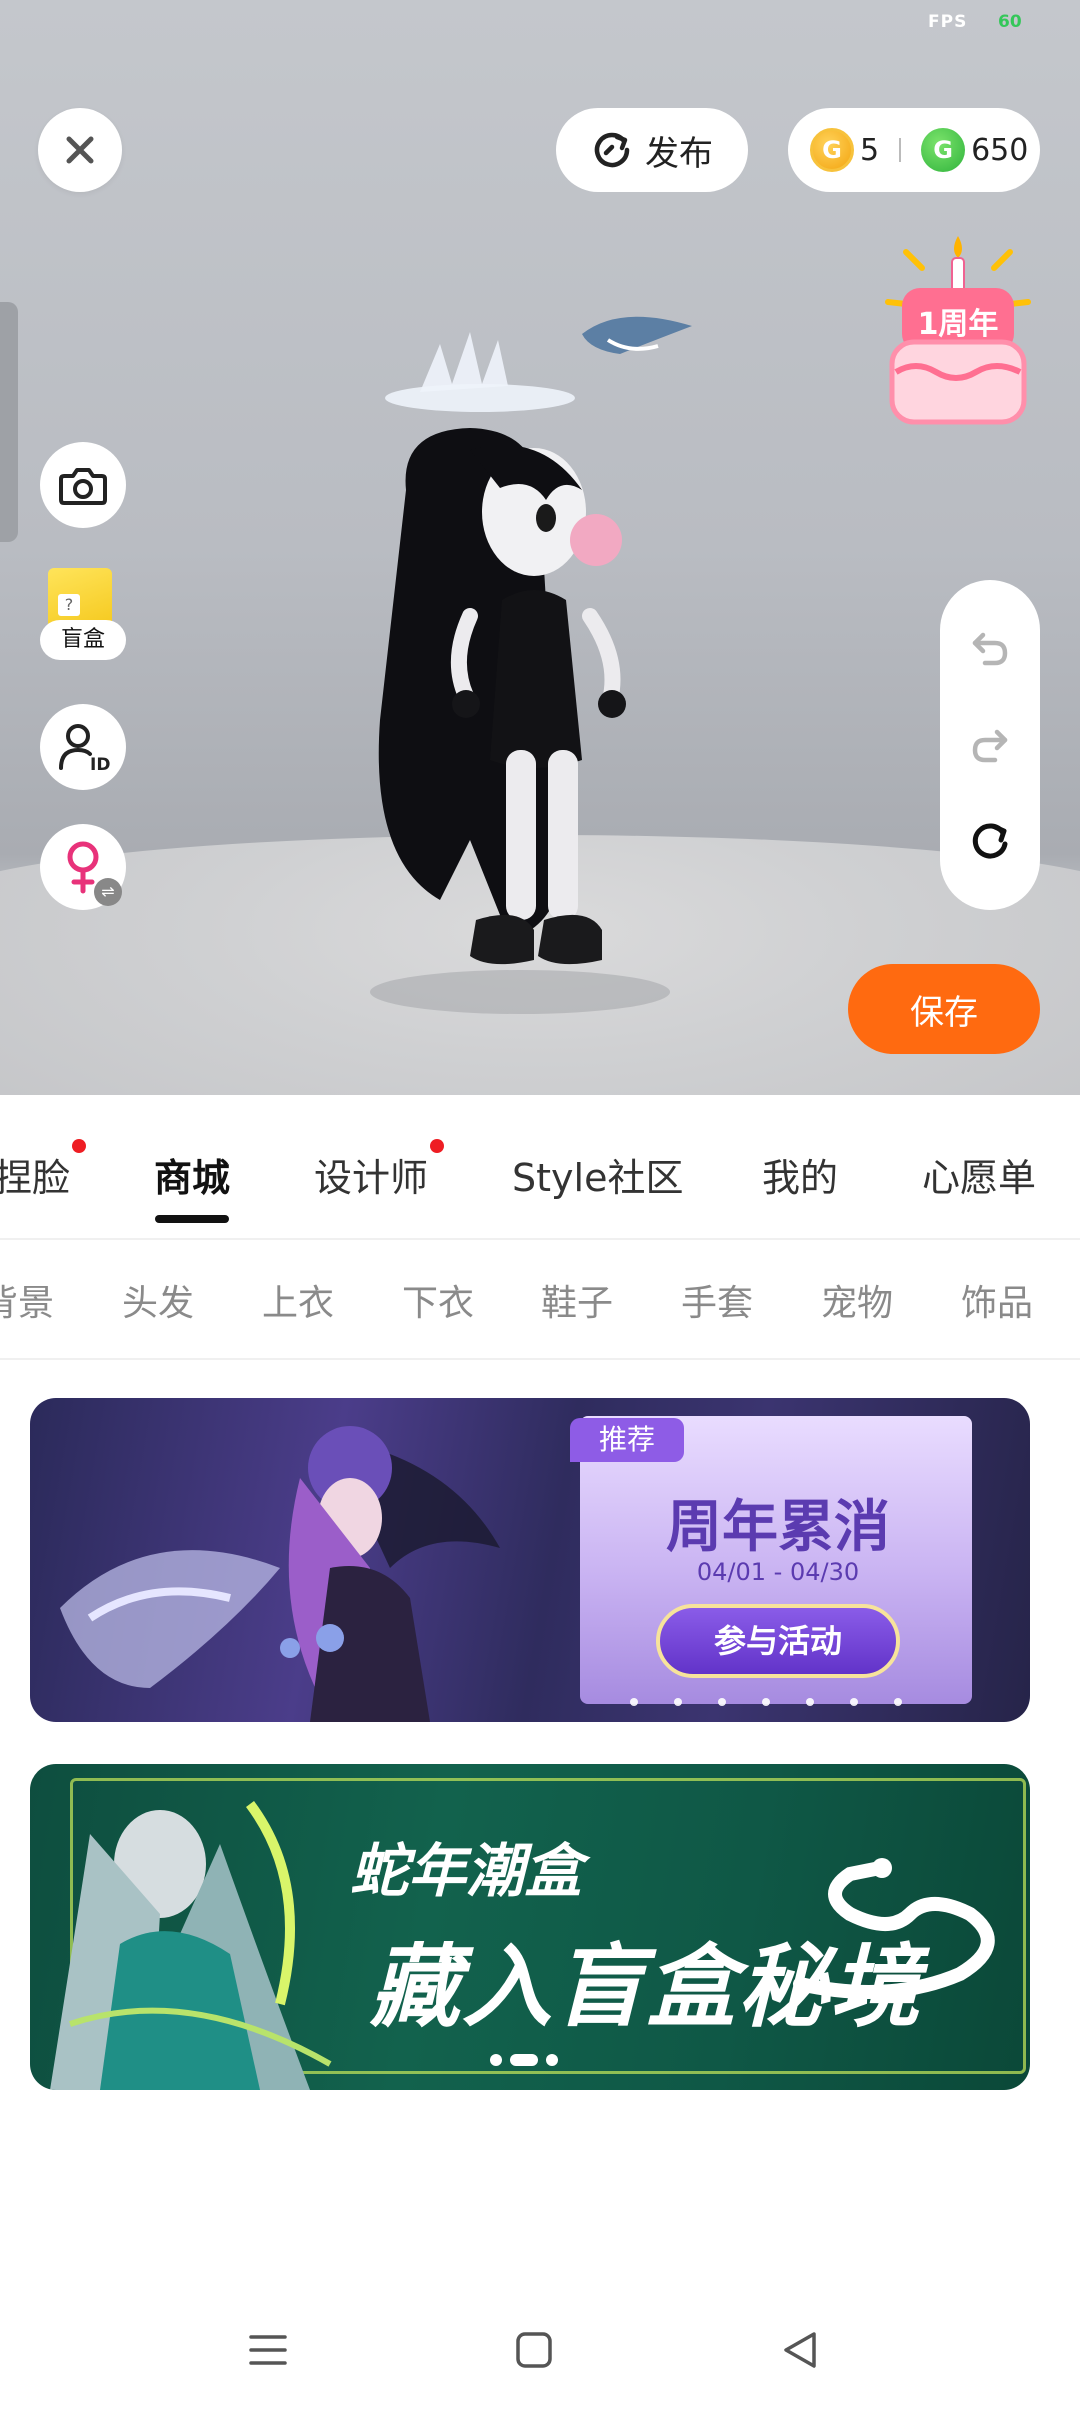  I want to click on blindbox-button: ? 盲盒, so click(83, 618).